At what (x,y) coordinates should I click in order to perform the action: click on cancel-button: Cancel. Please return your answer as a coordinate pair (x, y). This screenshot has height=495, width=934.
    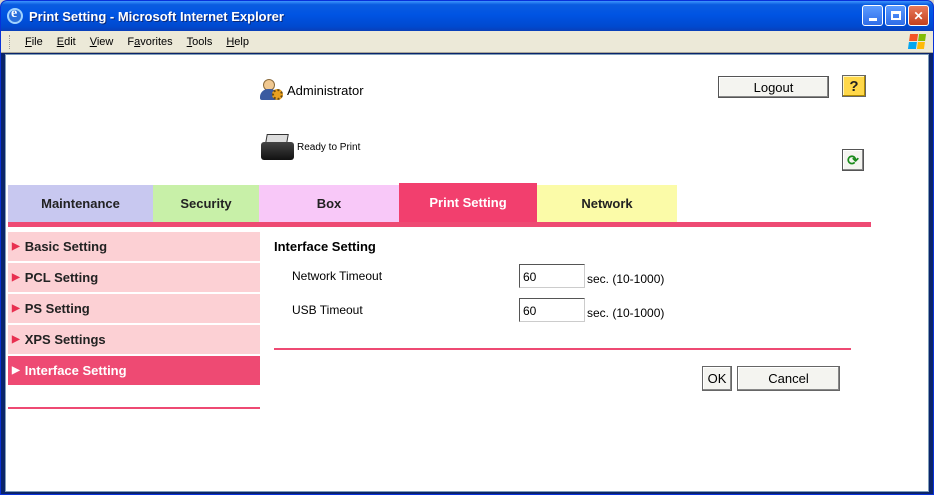
    Looking at the image, I should click on (788, 378).